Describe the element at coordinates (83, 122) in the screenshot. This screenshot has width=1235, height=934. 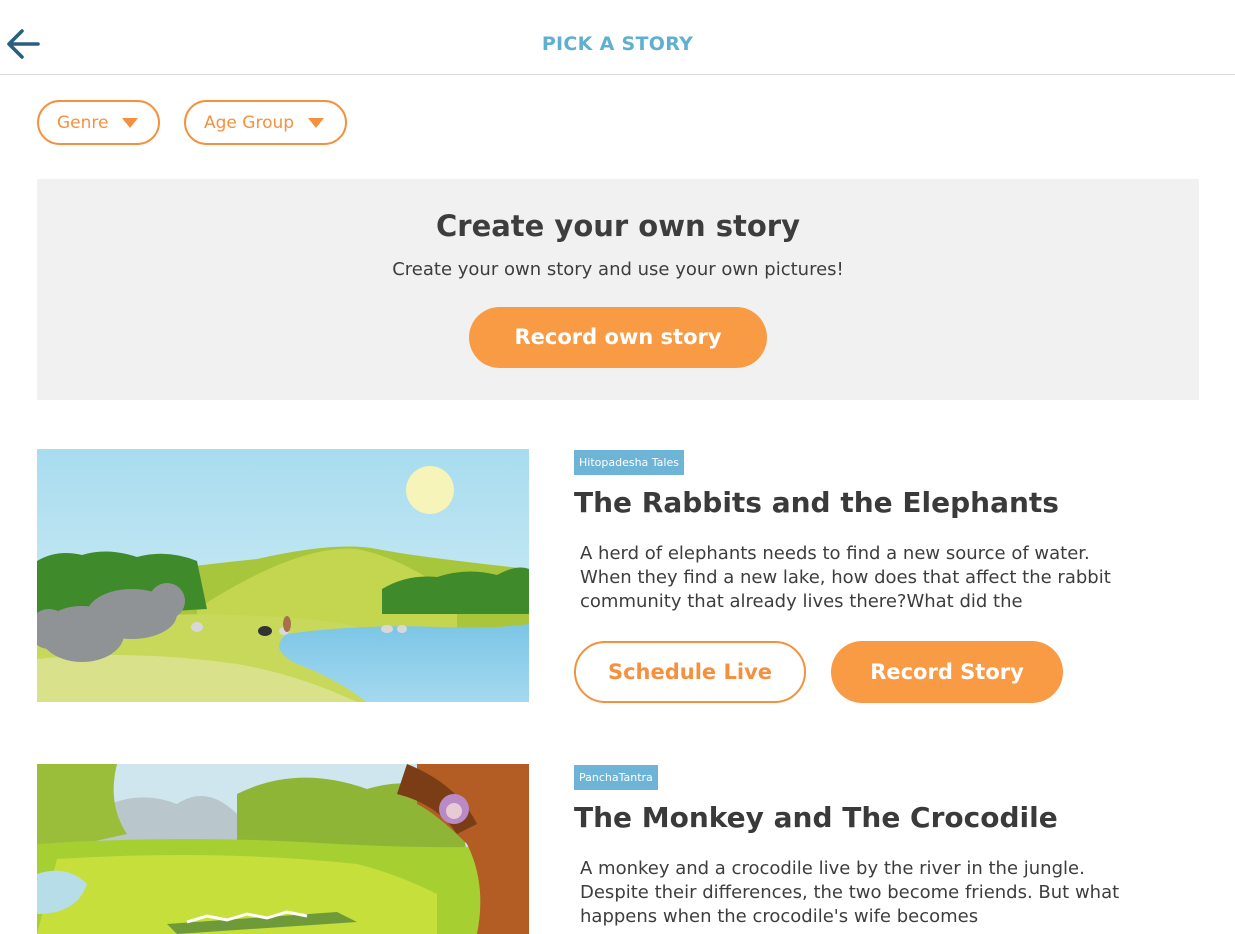
I see `genre-filter-label: Genre` at that location.